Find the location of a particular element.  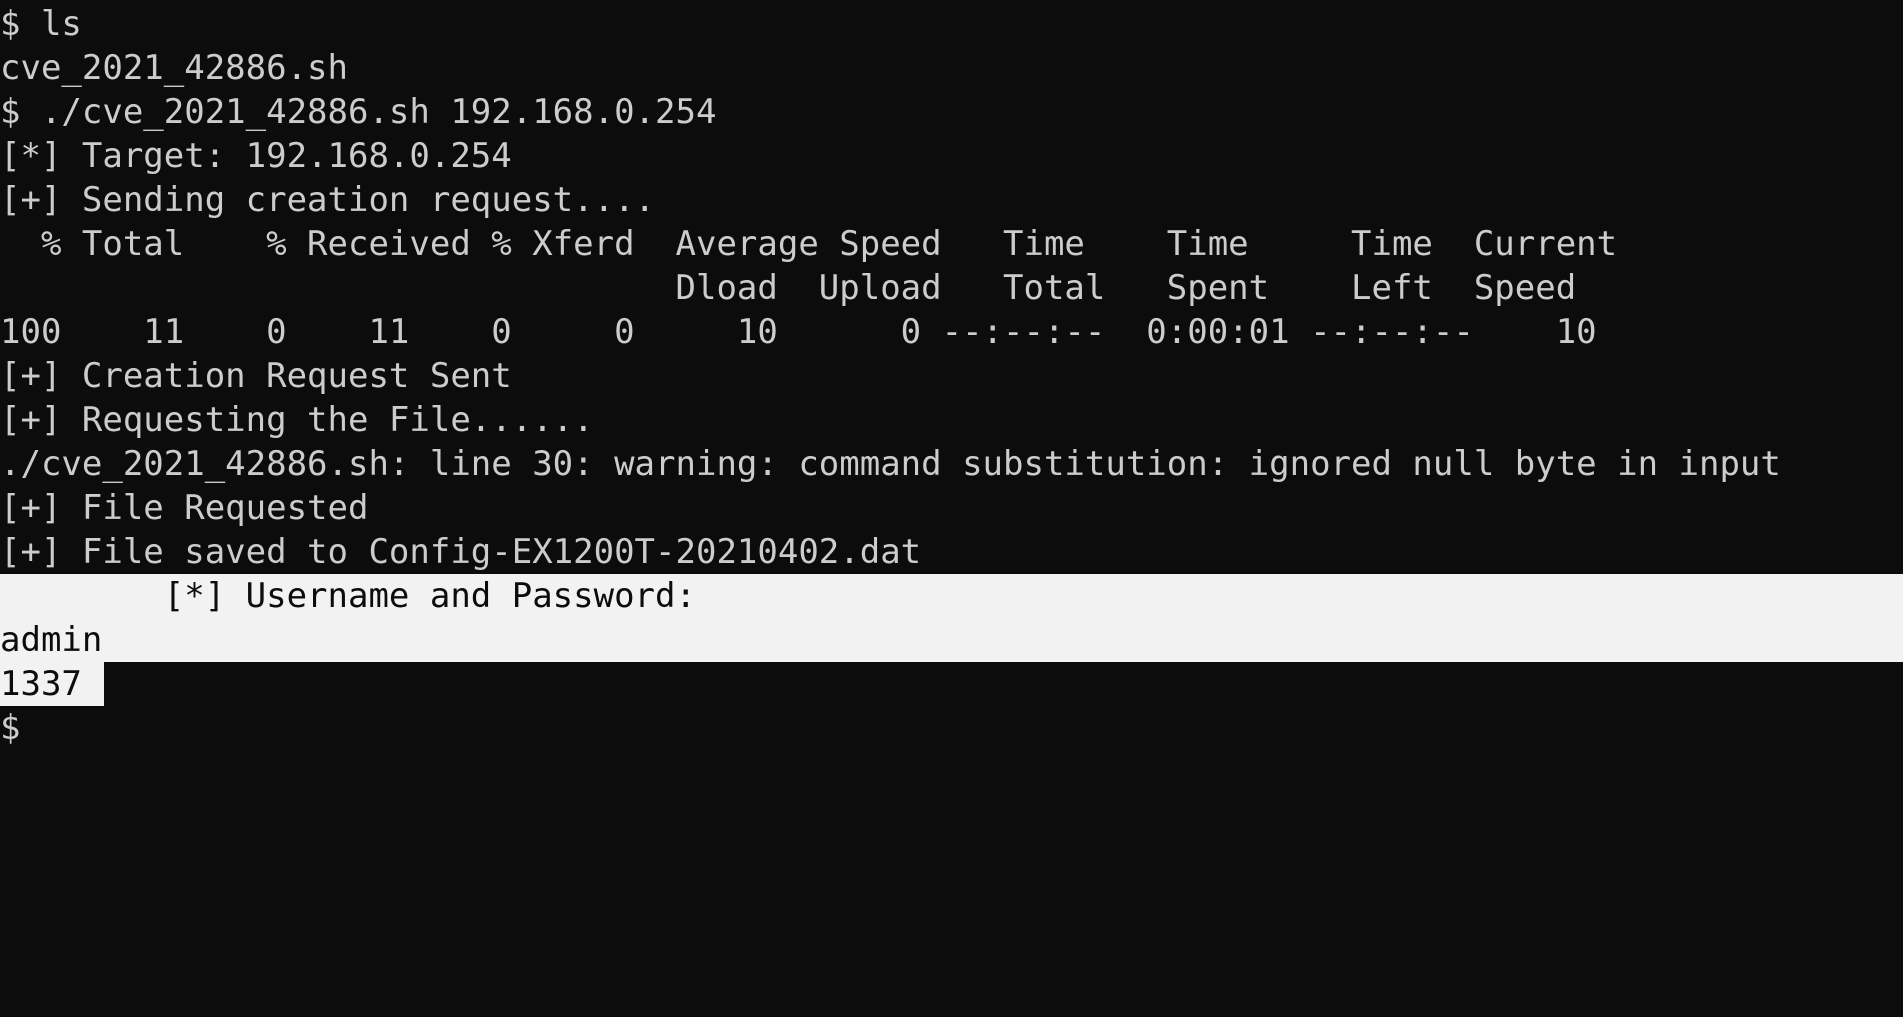

terminal-line: $ ls is located at coordinates (41, 24).